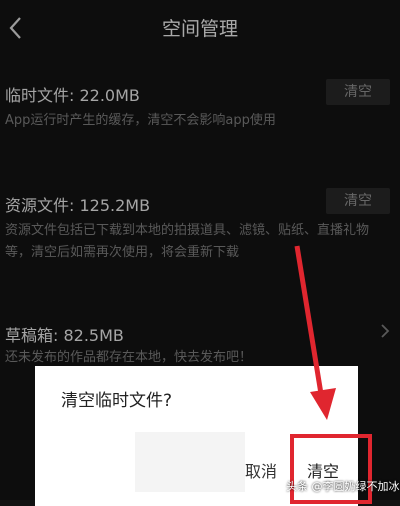 The image size is (400, 506). I want to click on dialog-decoration, so click(190, 462).